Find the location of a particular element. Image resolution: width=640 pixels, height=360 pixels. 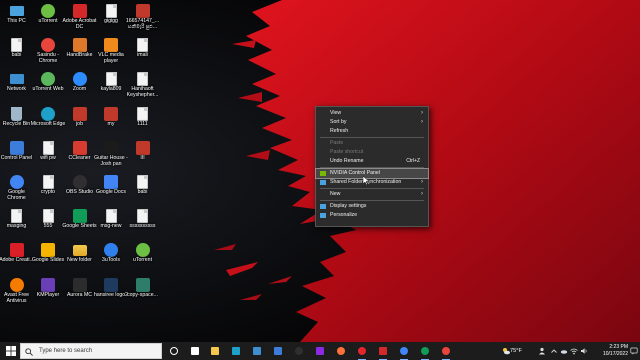

desktop-icon-label: babi is located at coordinates (142, 192).